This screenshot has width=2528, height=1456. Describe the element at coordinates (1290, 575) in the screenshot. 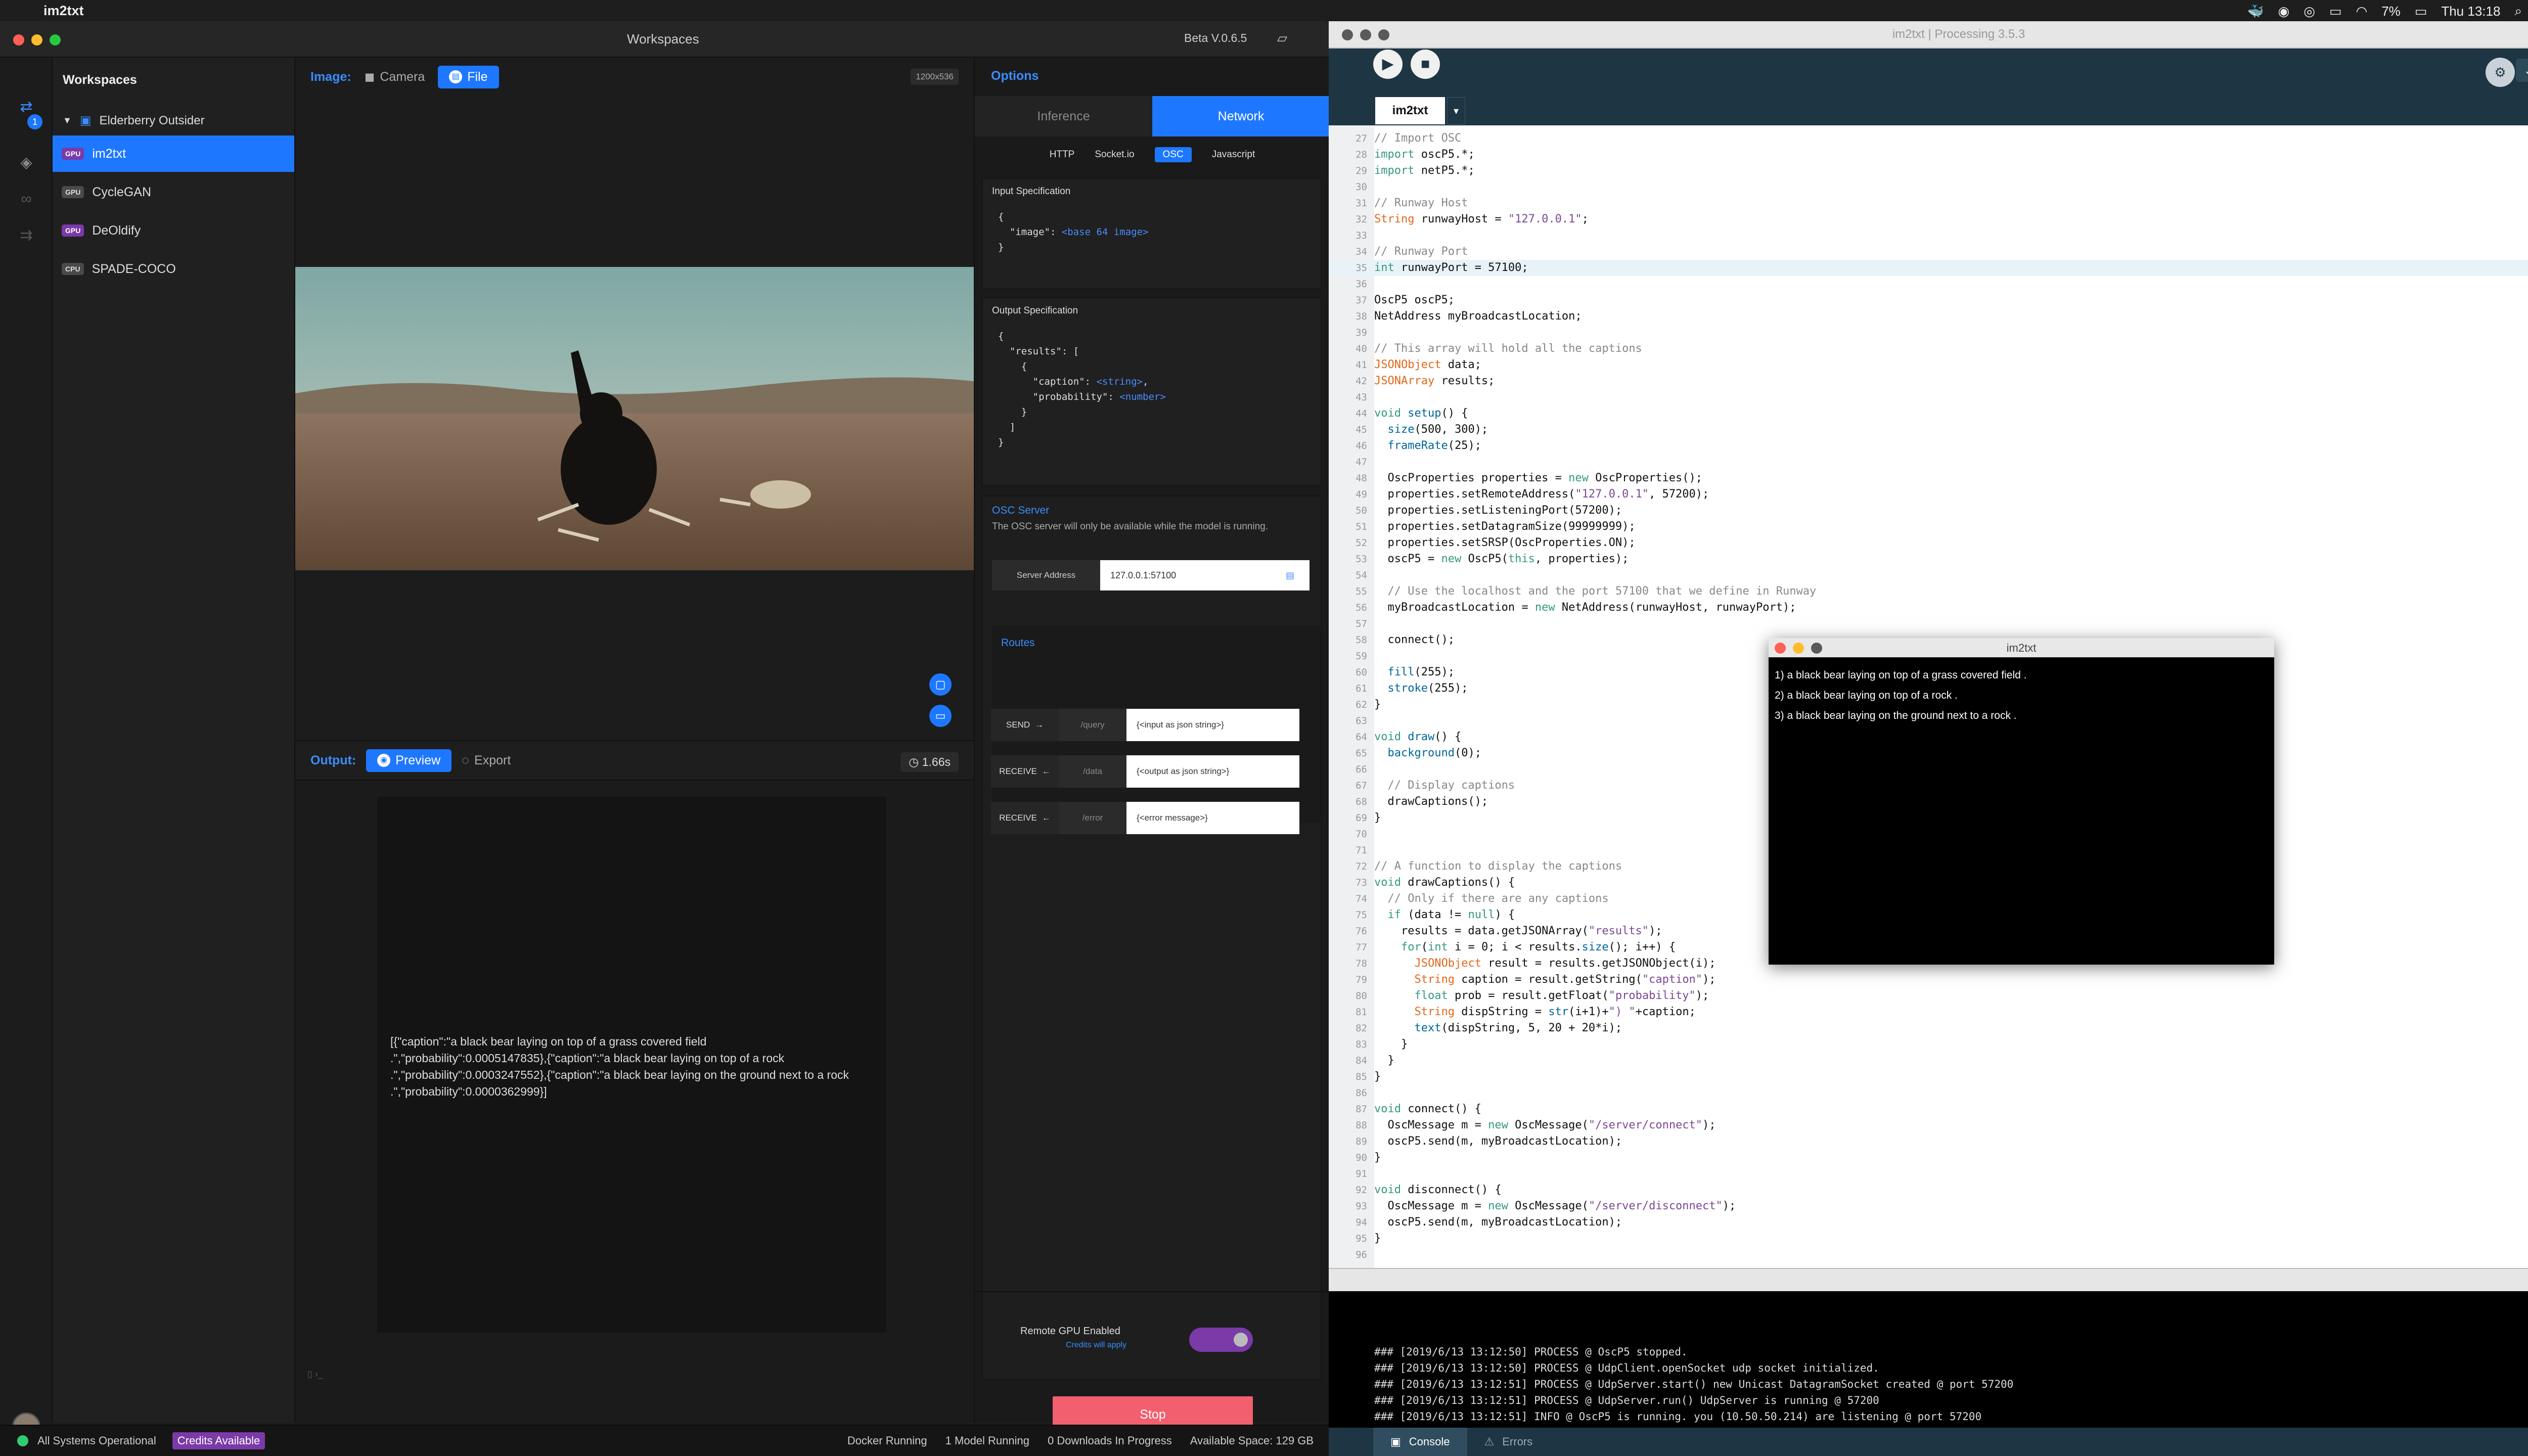

I see `copy-icon: ▤` at that location.